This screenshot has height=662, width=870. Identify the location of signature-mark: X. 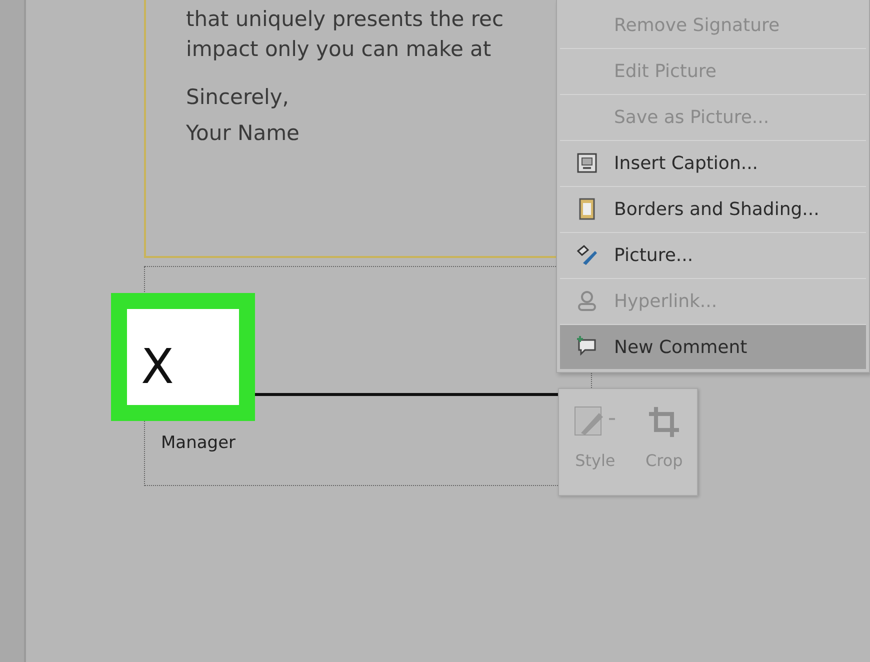
(157, 367).